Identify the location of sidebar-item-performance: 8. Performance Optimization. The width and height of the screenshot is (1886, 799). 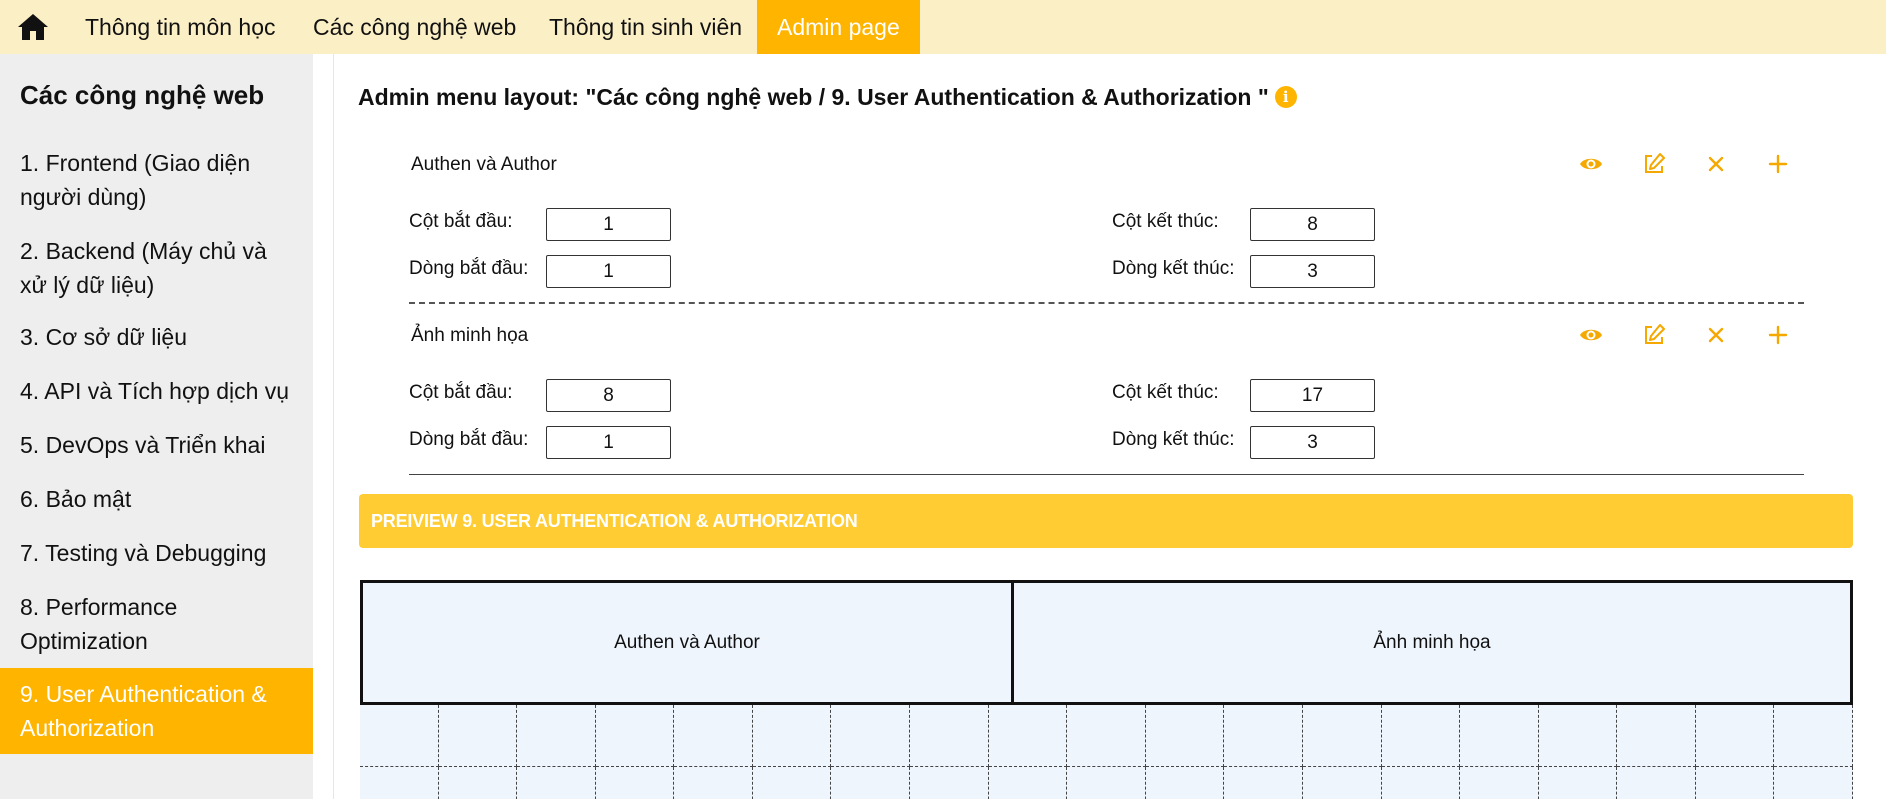
(156, 624).